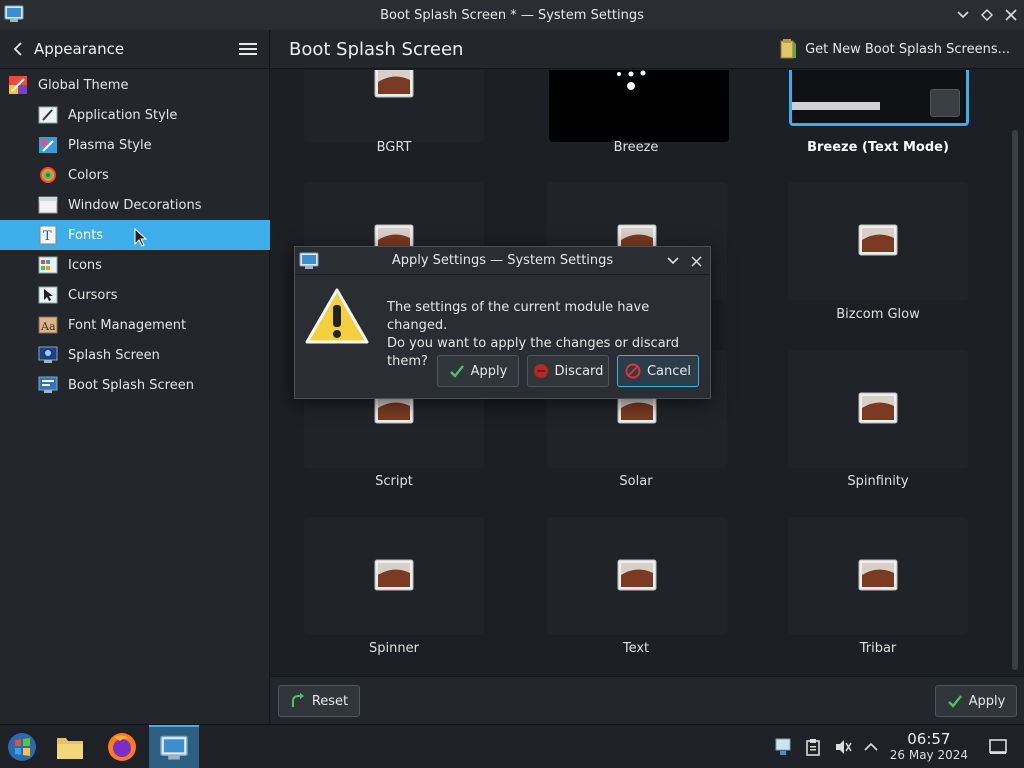  Describe the element at coordinates (928, 755) in the screenshot. I see `clock-date: 26 May 2024` at that location.